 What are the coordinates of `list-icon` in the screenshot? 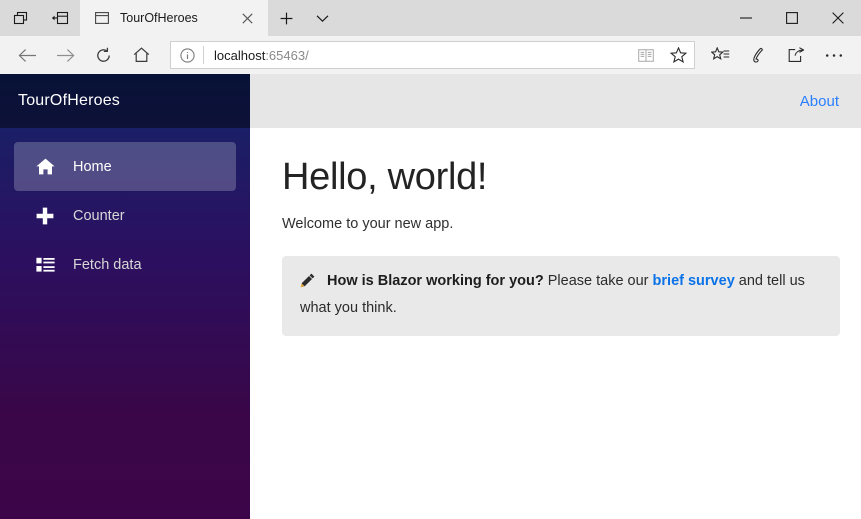 It's located at (45, 265).